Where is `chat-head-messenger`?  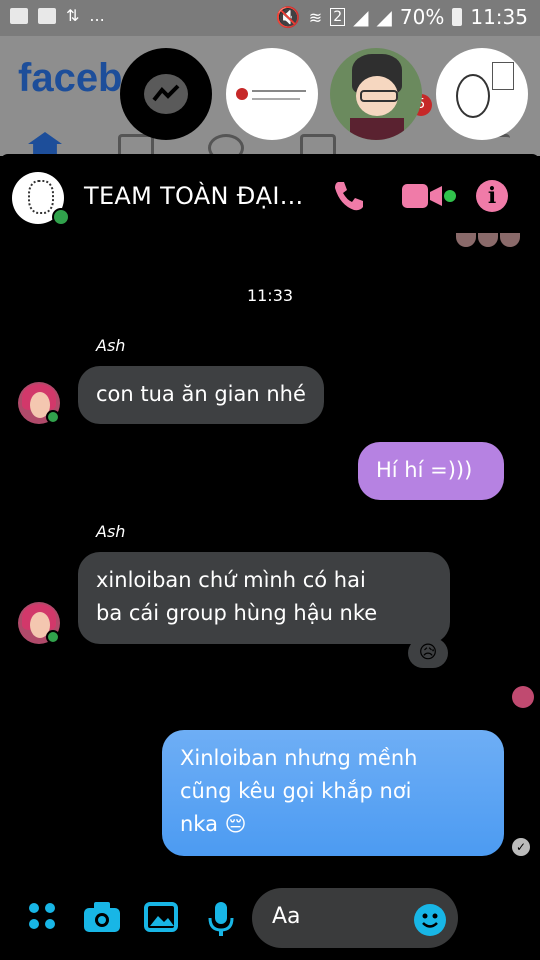 chat-head-messenger is located at coordinates (166, 94).